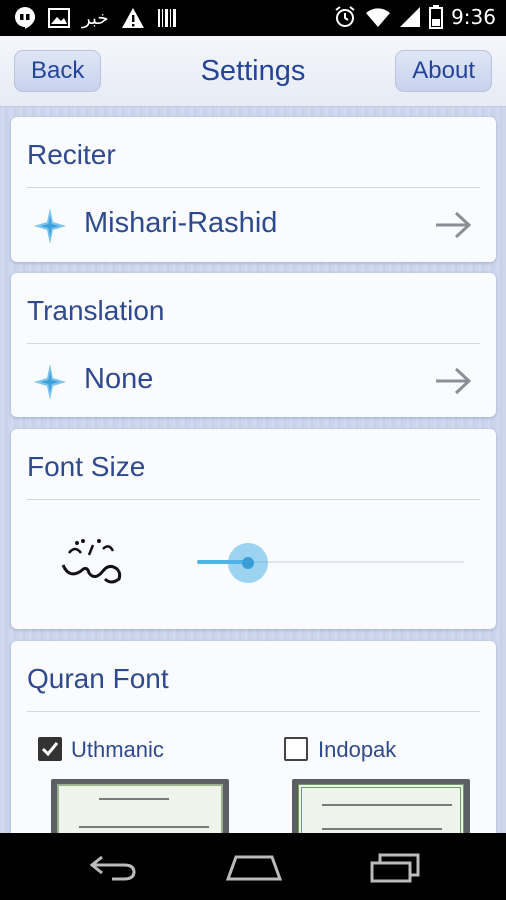 This screenshot has width=506, height=900. What do you see at coordinates (25, 18) in the screenshot?
I see `hangouts-icon` at bounding box center [25, 18].